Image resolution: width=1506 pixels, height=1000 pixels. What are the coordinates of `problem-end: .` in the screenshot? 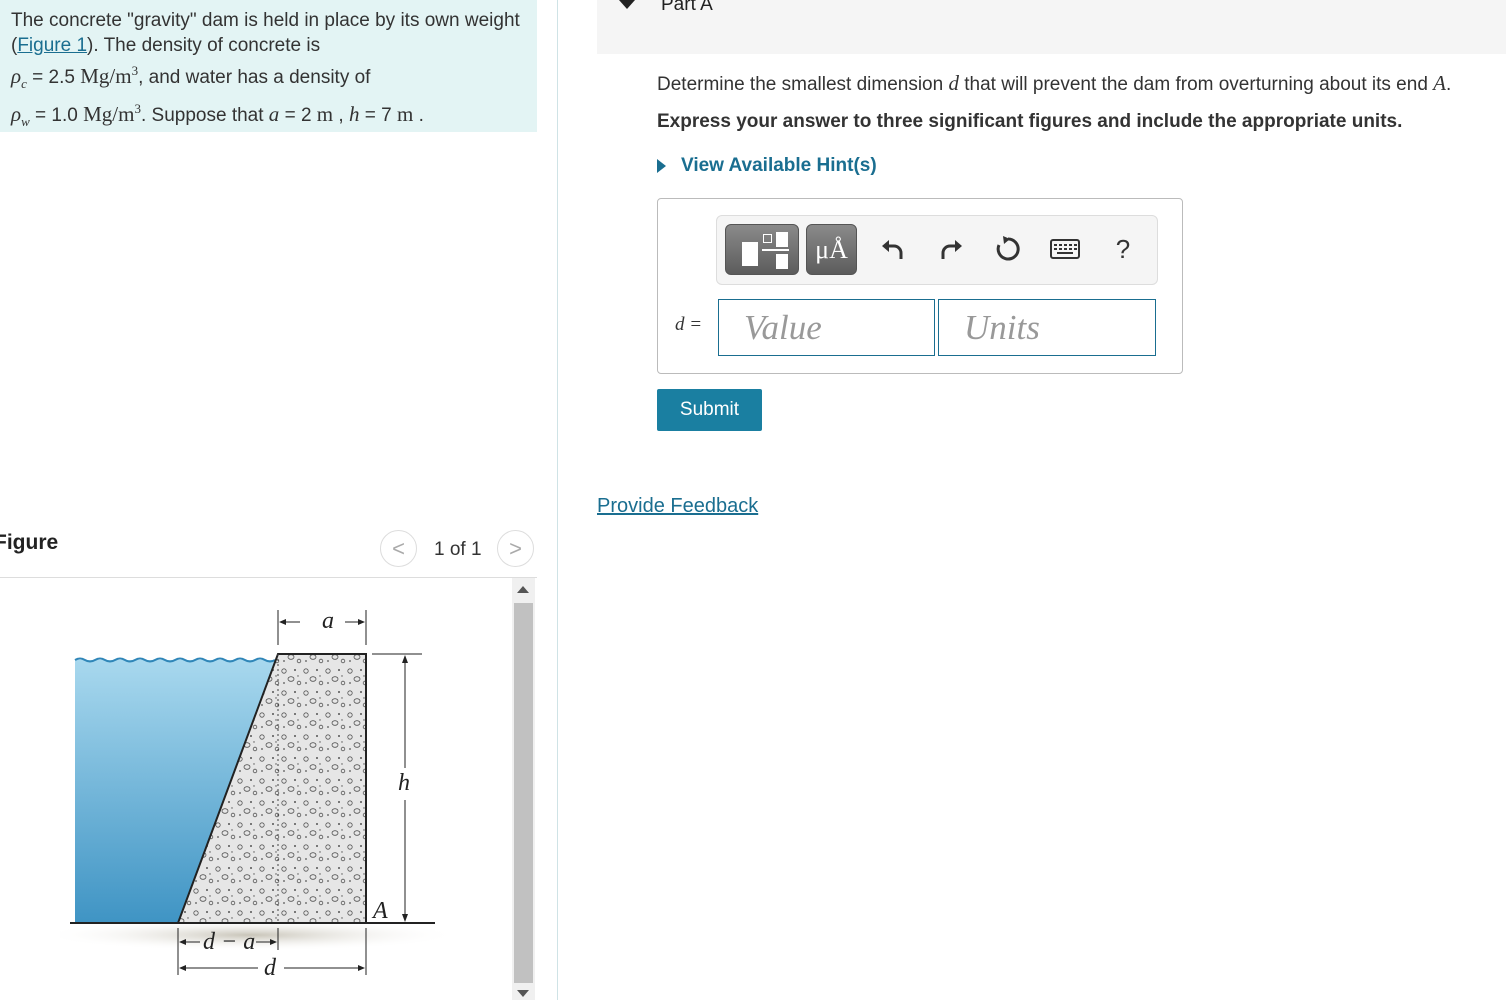 It's located at (418, 116).